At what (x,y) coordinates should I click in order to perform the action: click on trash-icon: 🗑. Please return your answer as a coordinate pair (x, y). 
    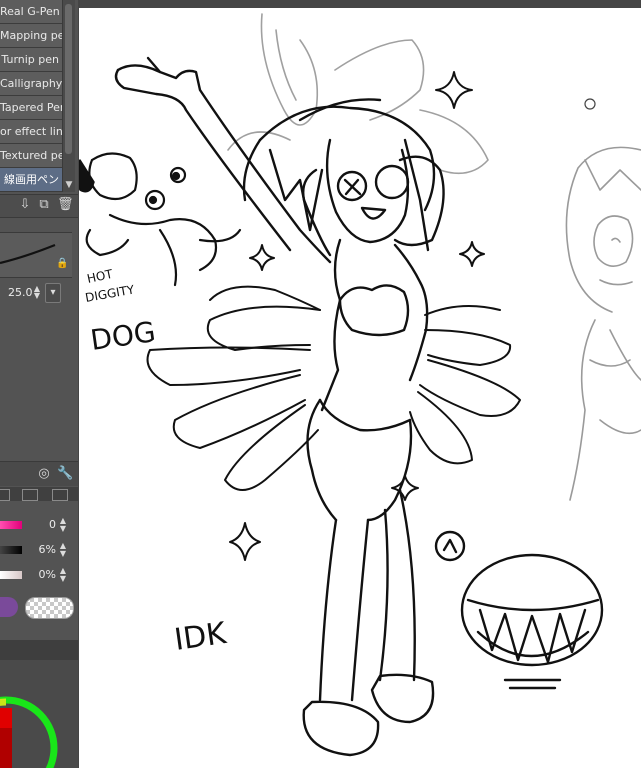
    Looking at the image, I should click on (65, 205).